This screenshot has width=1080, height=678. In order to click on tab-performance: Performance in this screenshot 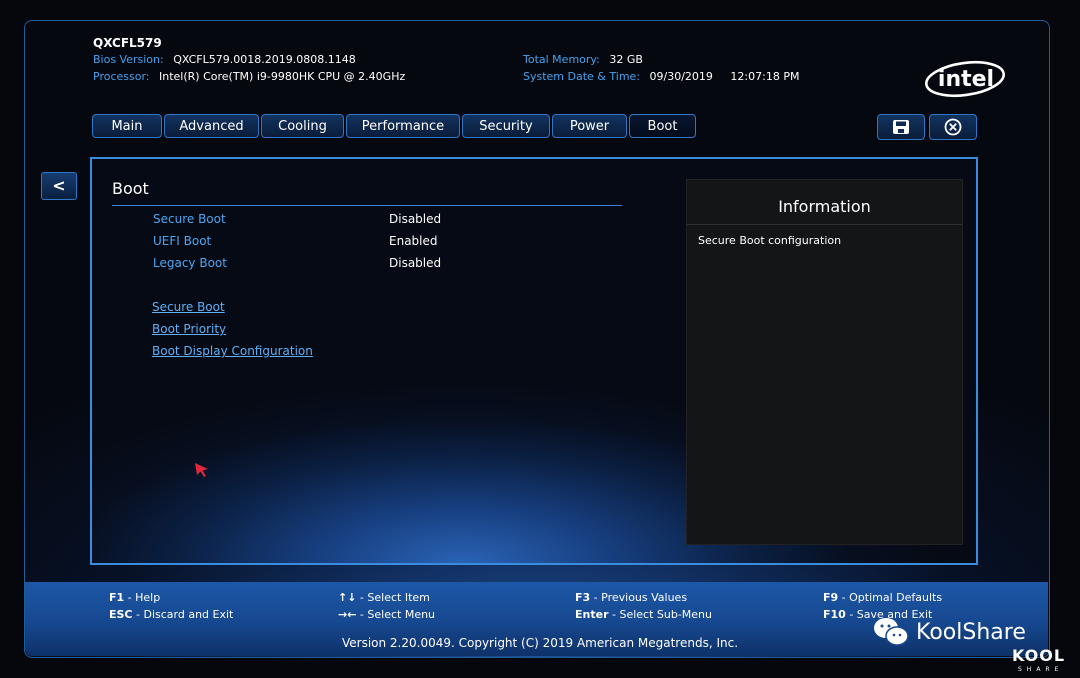, I will do `click(403, 126)`.